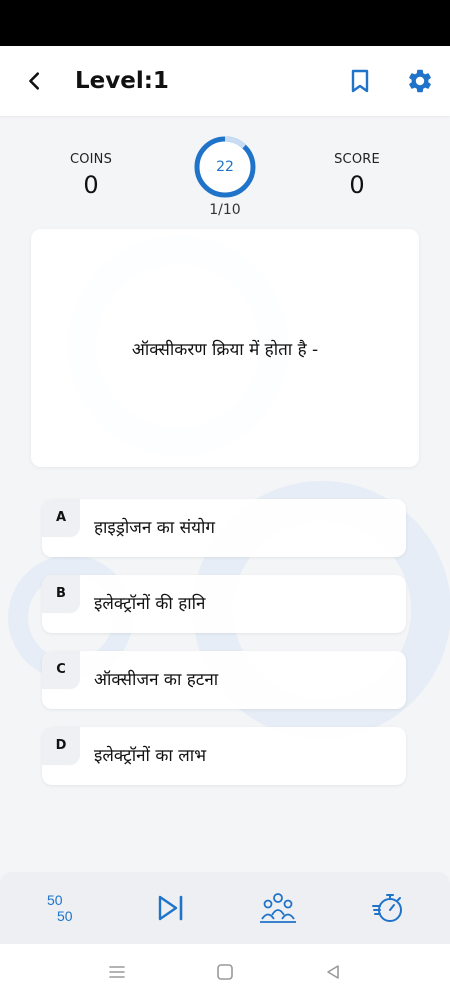 This screenshot has width=450, height=1000. I want to click on option-a: A हाइड्रोजन का संयोग, so click(224, 528).